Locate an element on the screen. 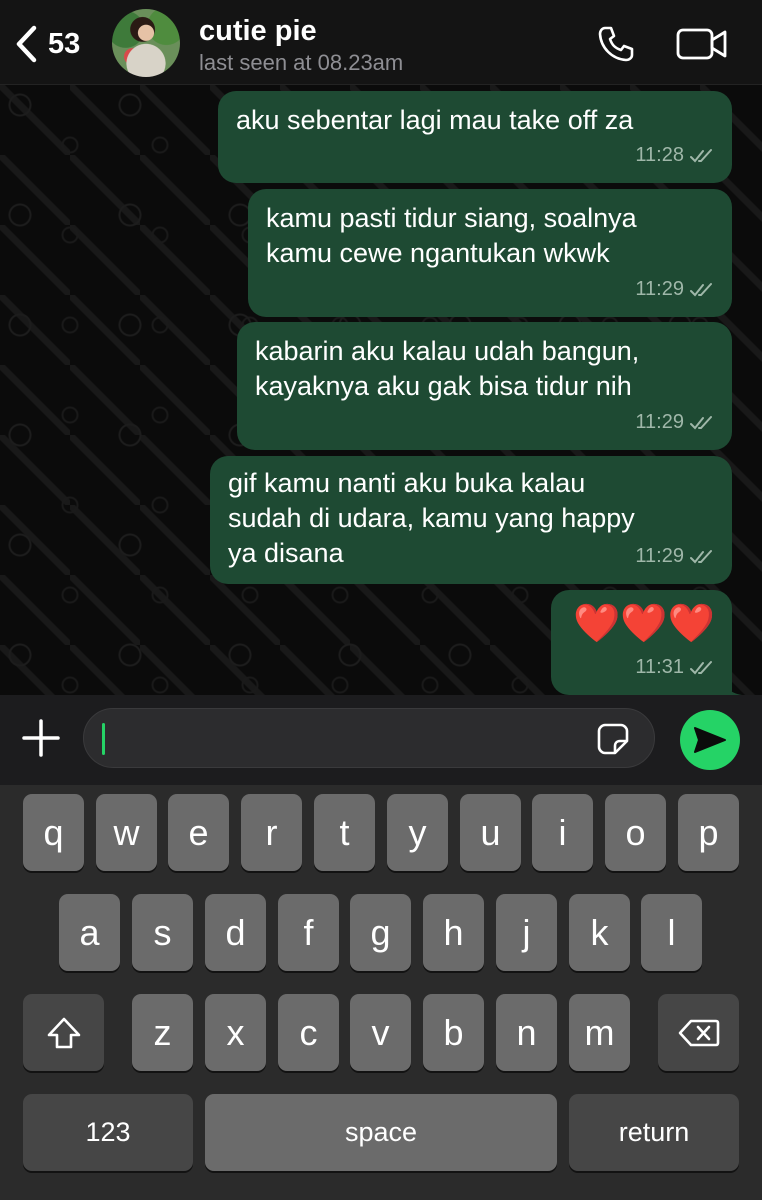 Image resolution: width=762 pixels, height=1200 pixels. key-a: a is located at coordinates (89, 932).